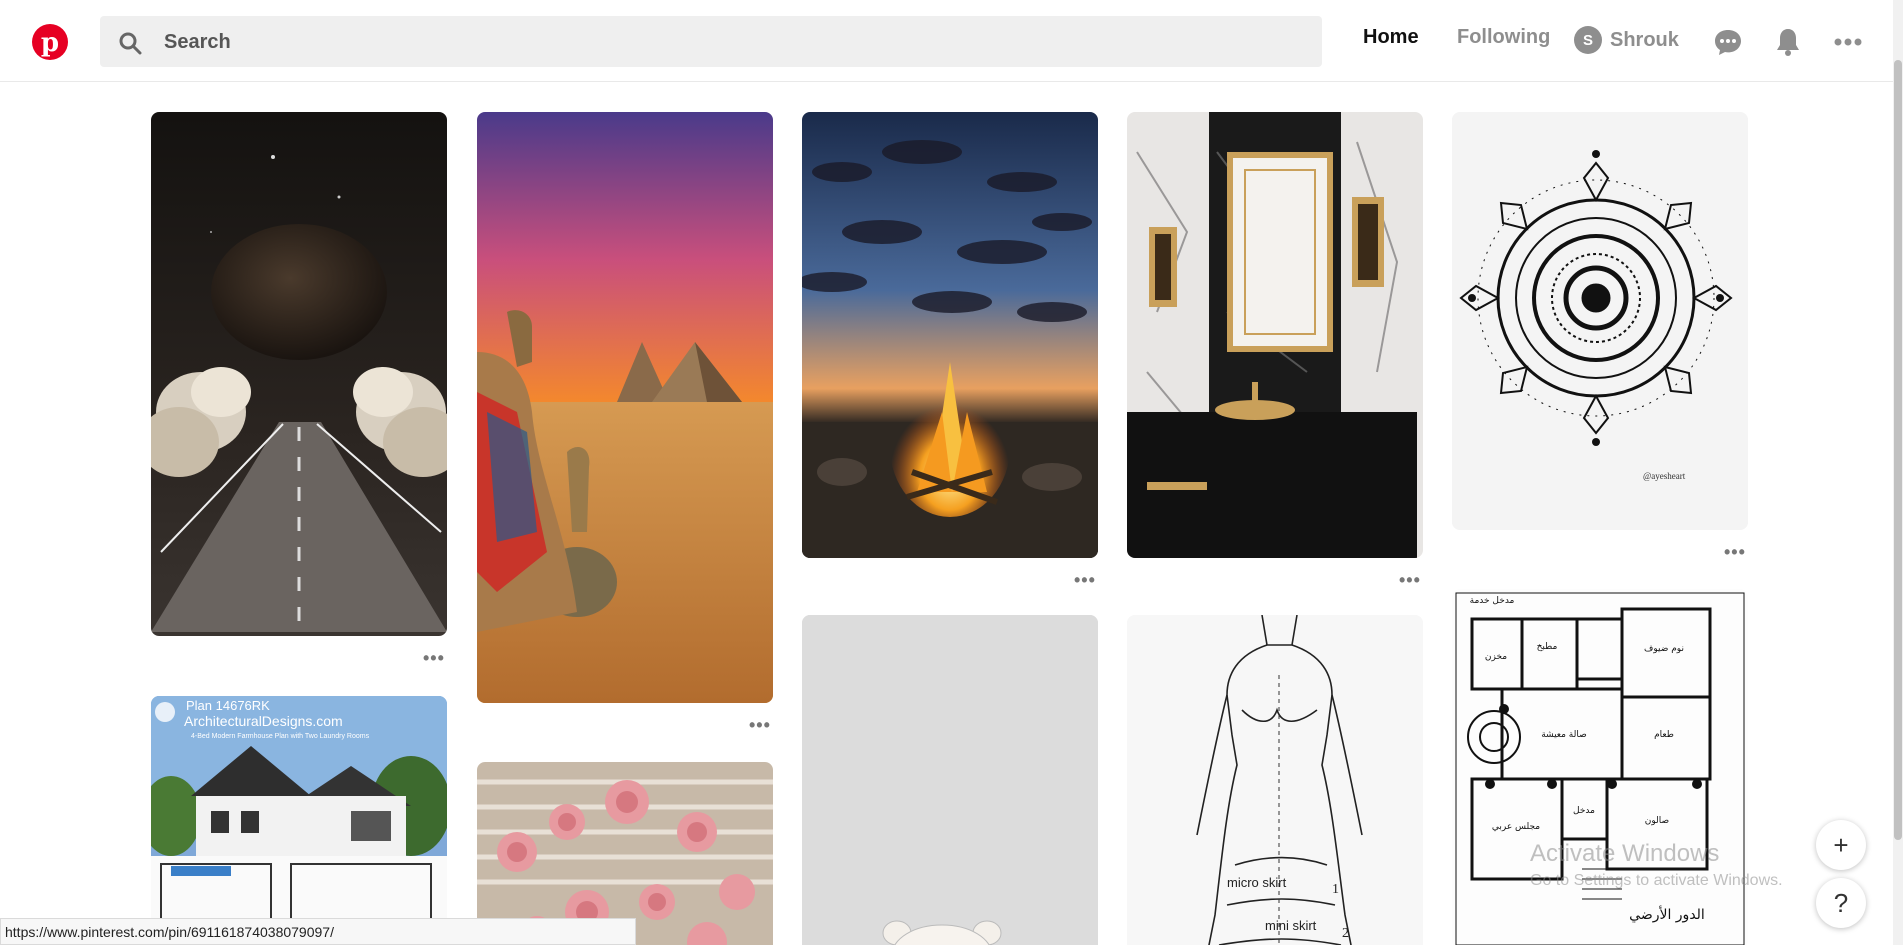 The height and width of the screenshot is (945, 1903). What do you see at coordinates (1841, 845) in the screenshot?
I see `add-pin-button: +` at bounding box center [1841, 845].